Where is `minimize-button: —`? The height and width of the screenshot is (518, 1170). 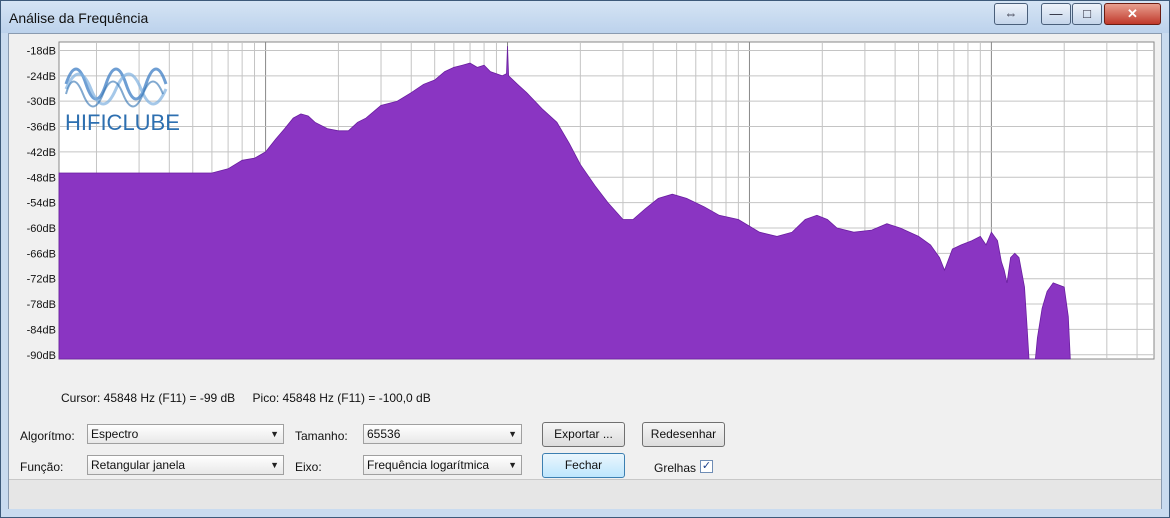 minimize-button: — is located at coordinates (1056, 14).